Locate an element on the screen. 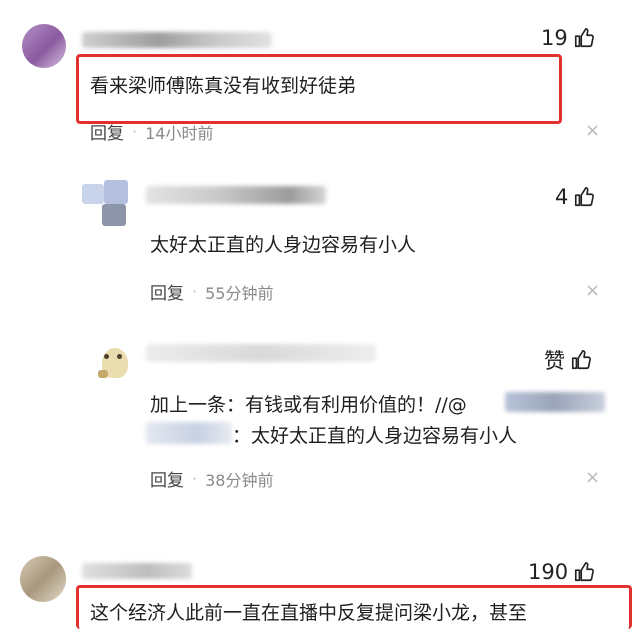 Image resolution: width=640 pixels, height=629 pixels. comment-meta: 回复 · 38分钟前 is located at coordinates (211, 478).